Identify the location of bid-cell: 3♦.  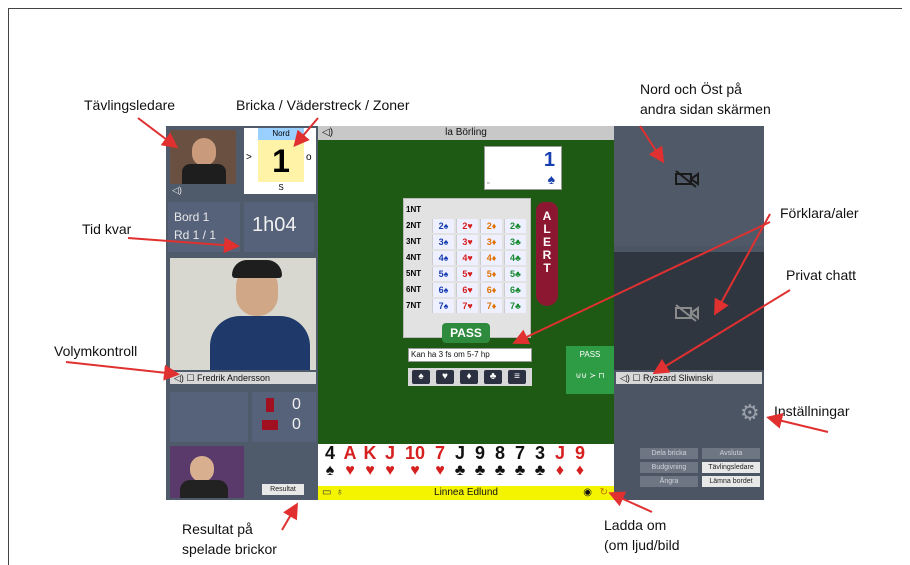
(491, 242).